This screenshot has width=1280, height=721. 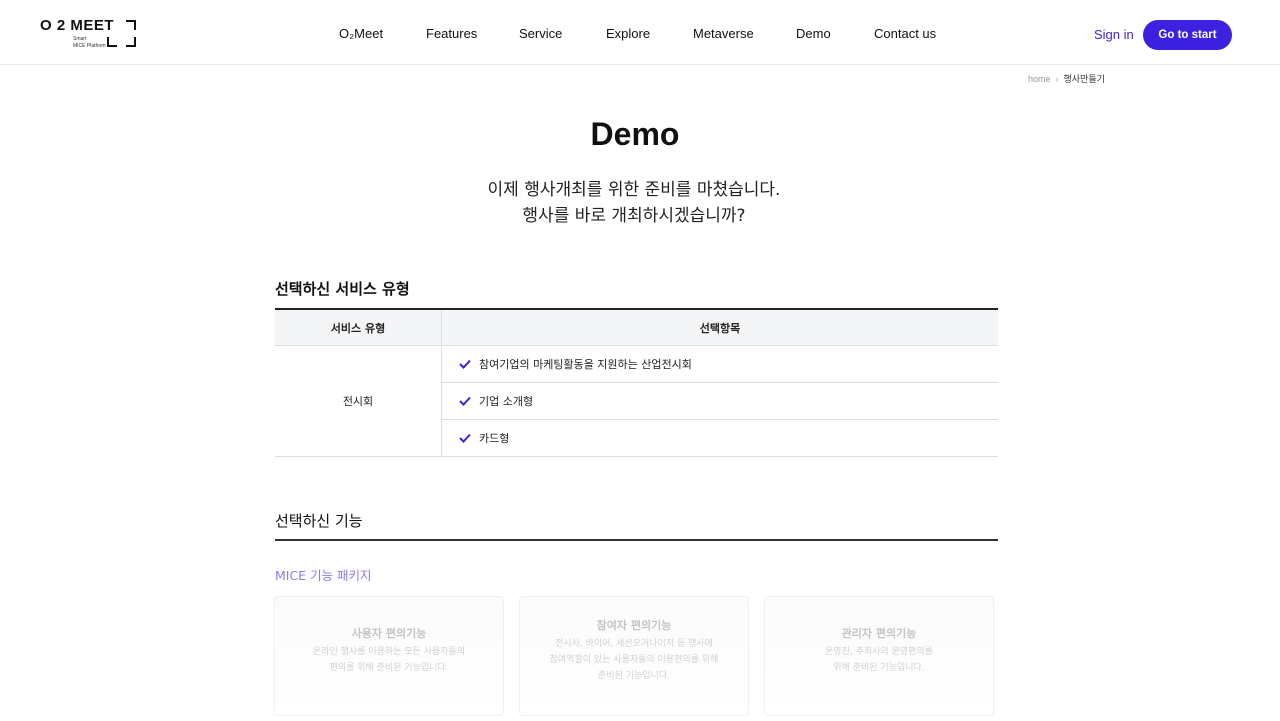 I want to click on nav-item-explore: Explore, so click(x=628, y=33).